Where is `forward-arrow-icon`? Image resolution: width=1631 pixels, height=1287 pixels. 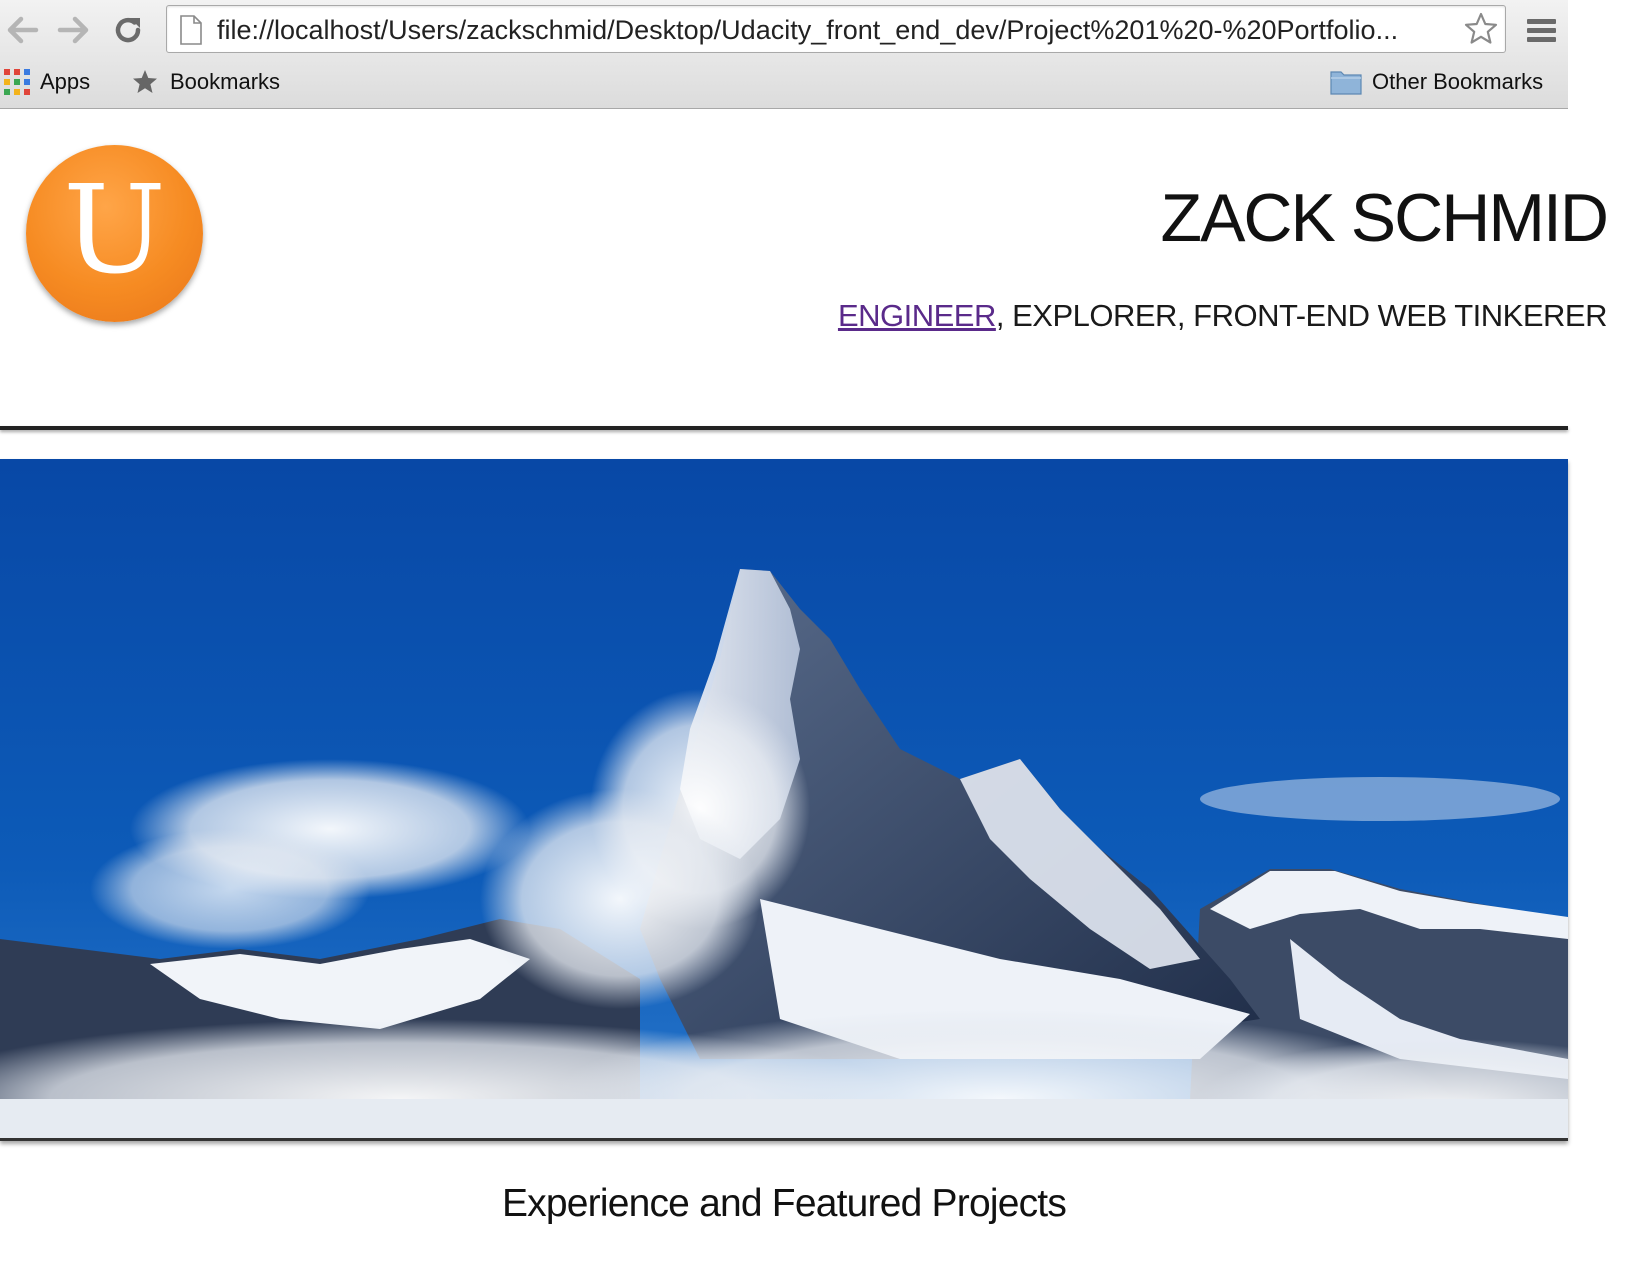 forward-arrow-icon is located at coordinates (73, 30).